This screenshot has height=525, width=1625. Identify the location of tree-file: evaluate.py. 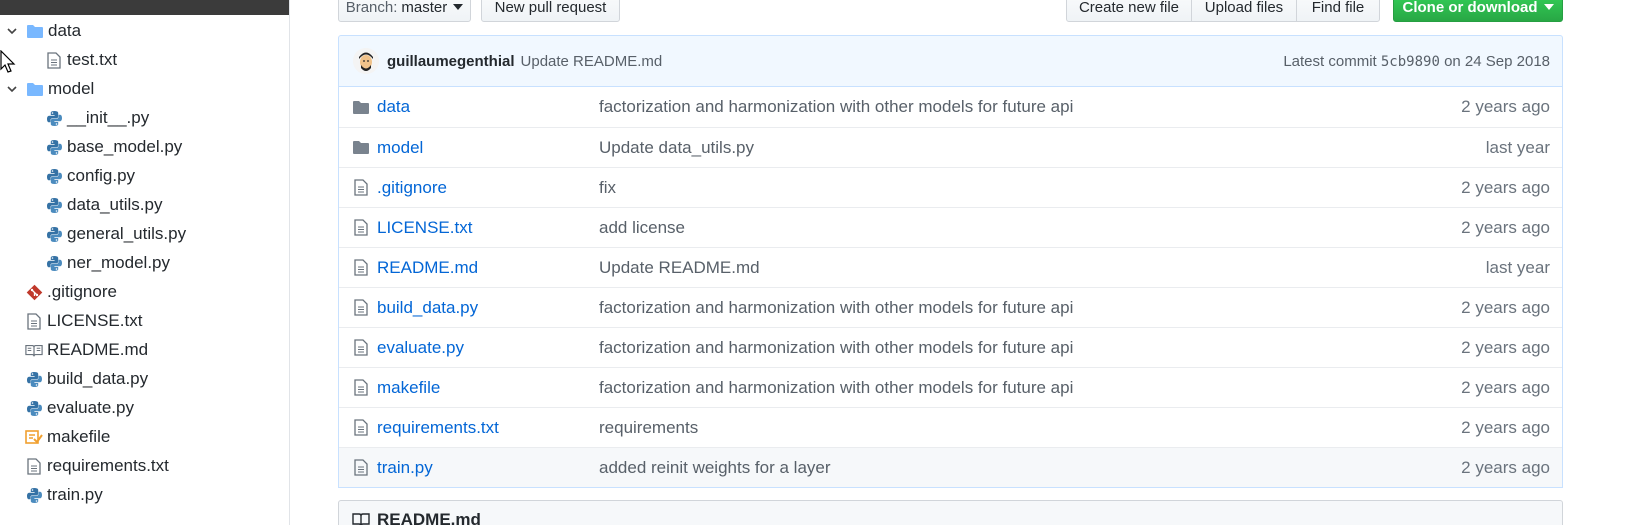
(79, 408).